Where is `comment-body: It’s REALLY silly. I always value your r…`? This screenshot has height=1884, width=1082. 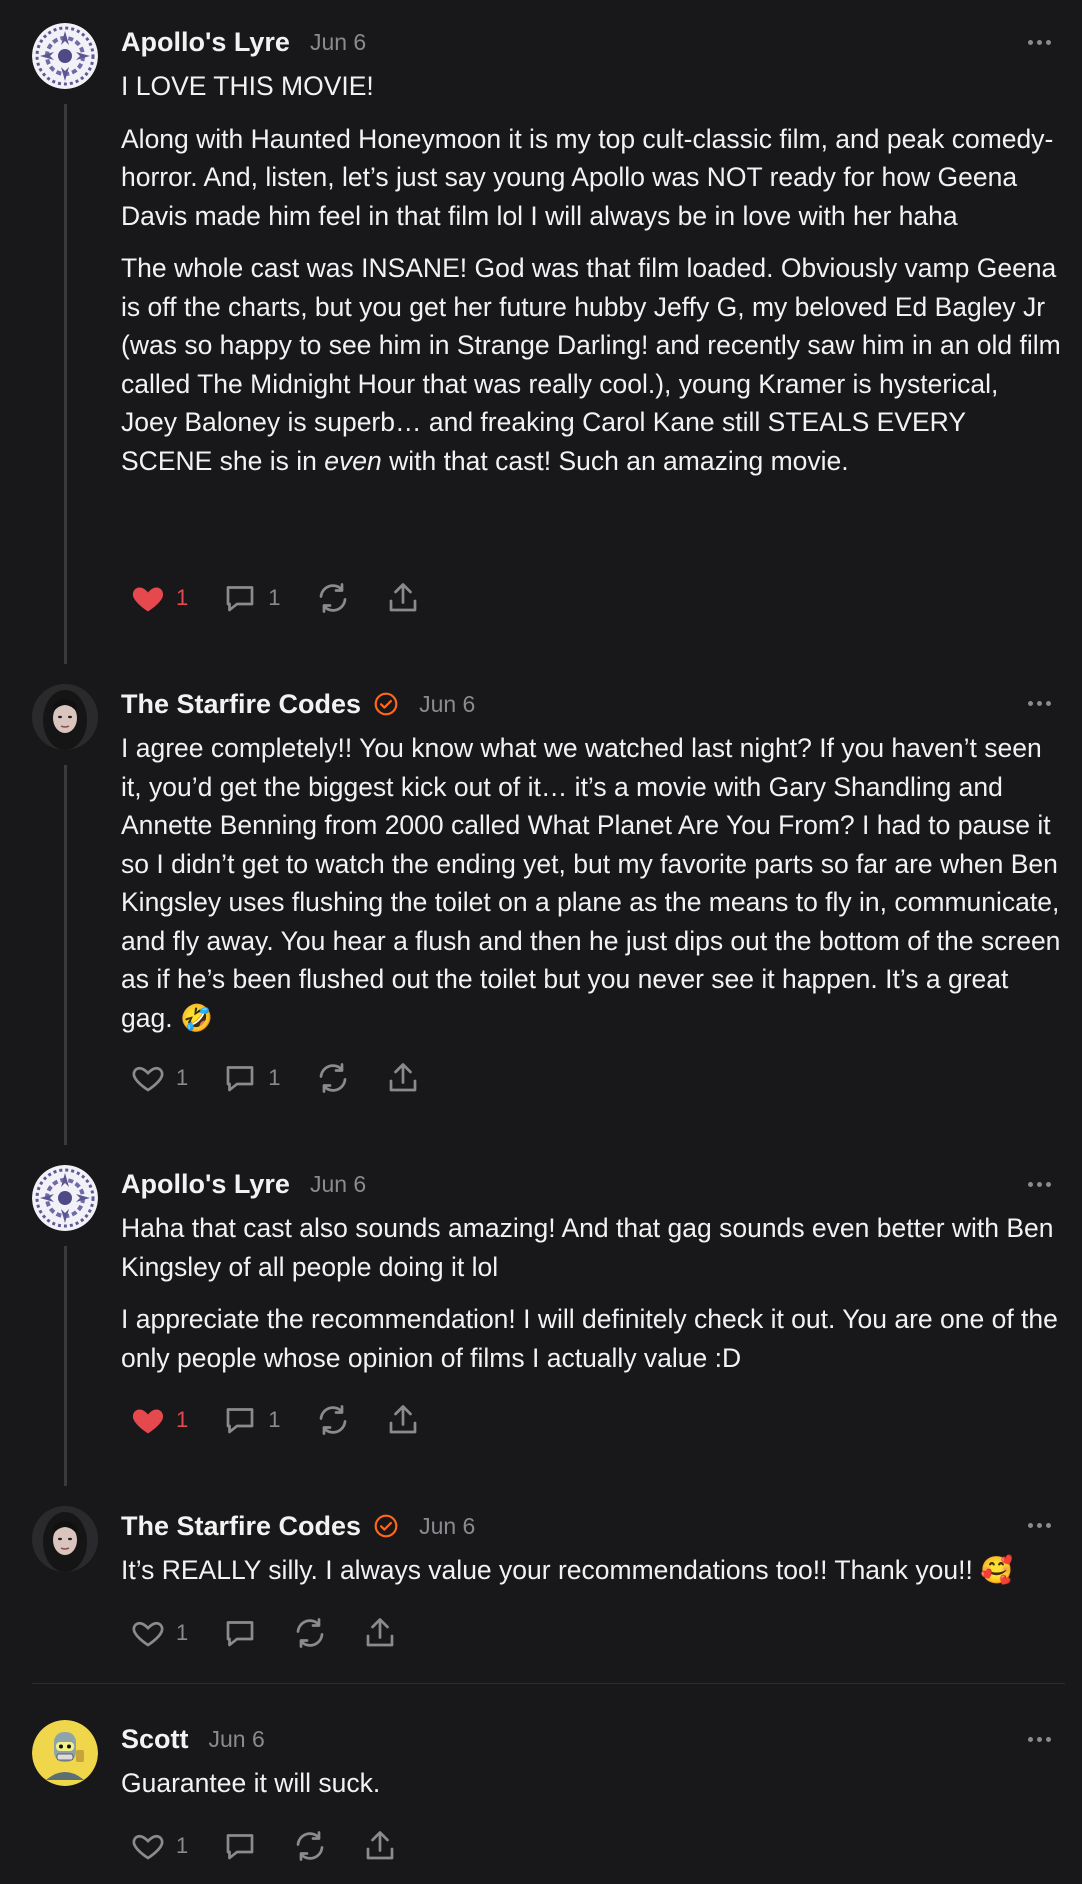
comment-body: It’s REALLY silly. I always value your r… is located at coordinates (591, 1577).